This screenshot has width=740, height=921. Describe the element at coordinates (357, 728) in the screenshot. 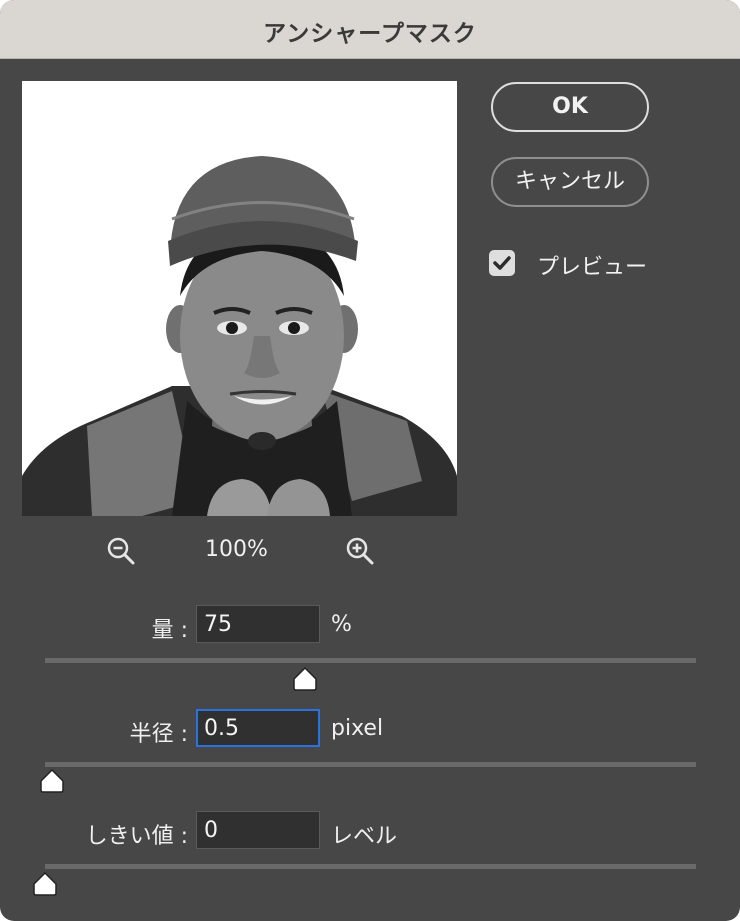

I see `radius-unit: pixel` at that location.